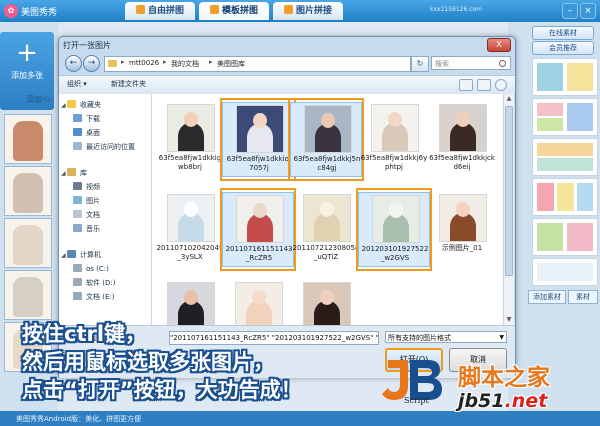 This screenshot has height=426, width=600. I want to click on free-collage-icon, so click(140, 9).